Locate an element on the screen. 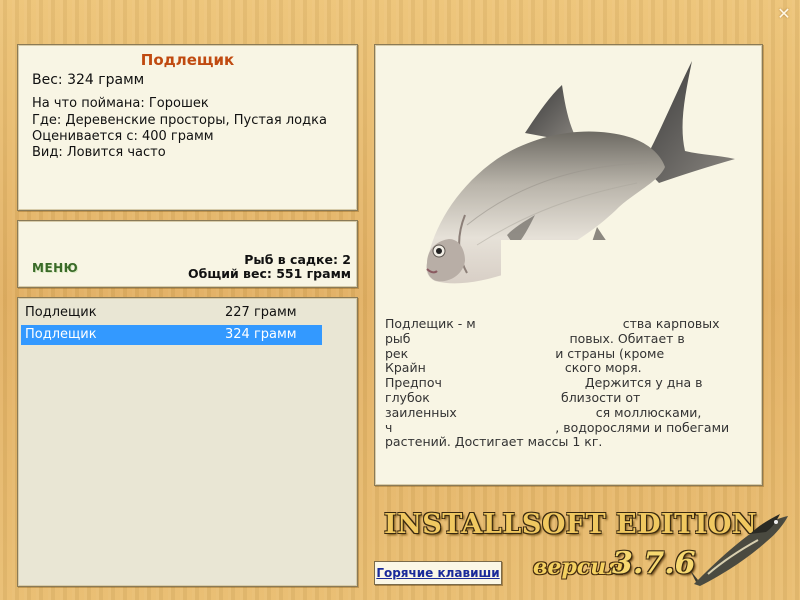 This screenshot has height=600, width=800. close-icon: ✕ is located at coordinates (784, 14).